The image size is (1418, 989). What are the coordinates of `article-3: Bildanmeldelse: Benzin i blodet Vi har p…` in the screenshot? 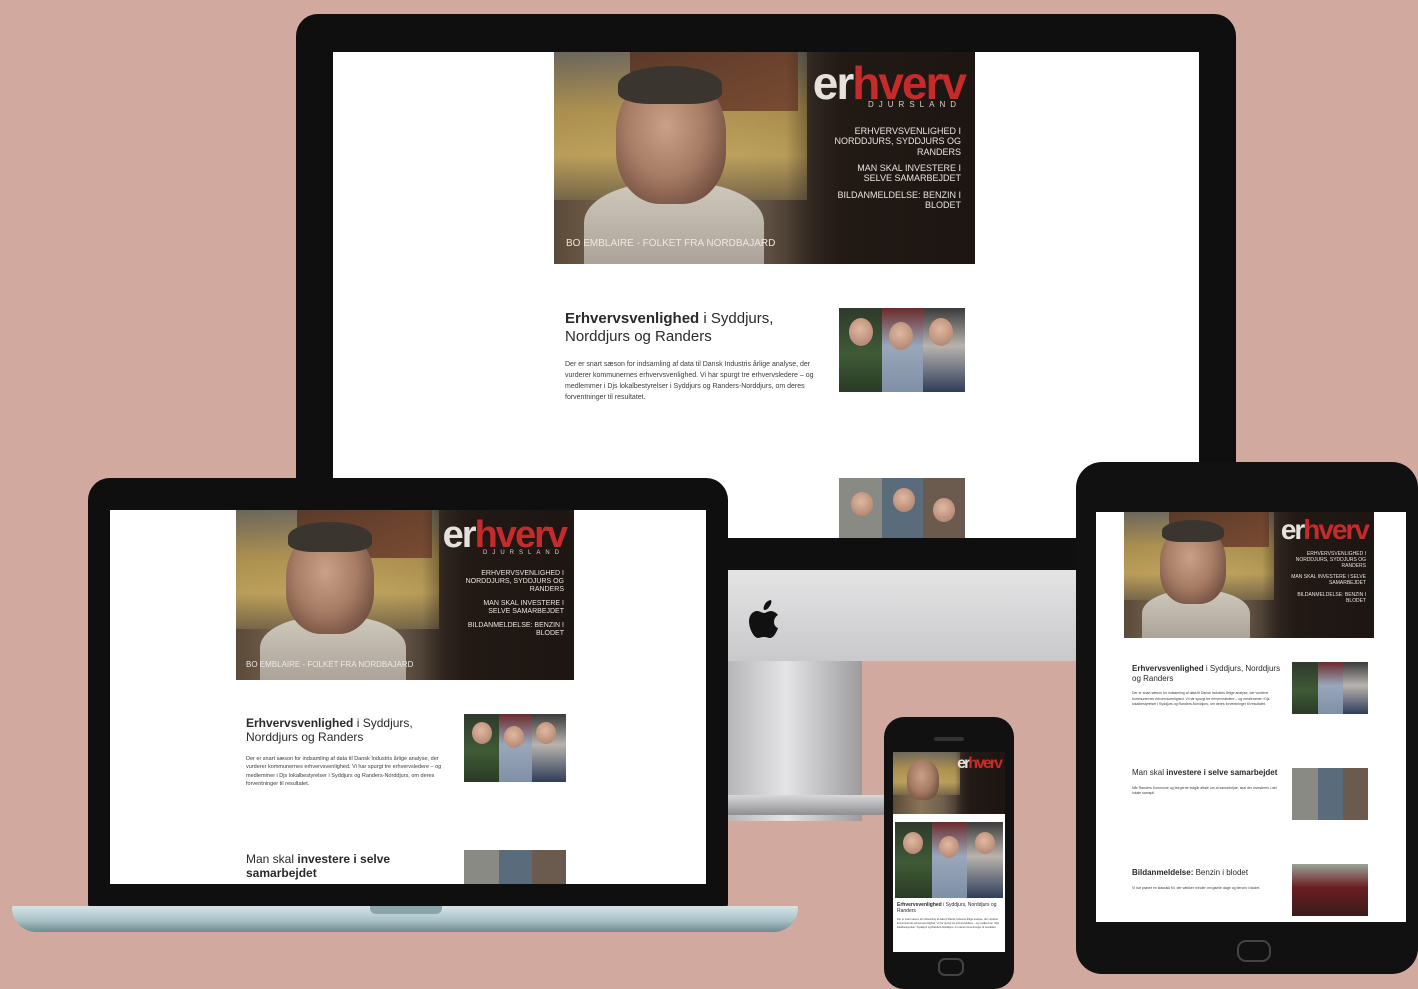 It's located at (1207, 879).